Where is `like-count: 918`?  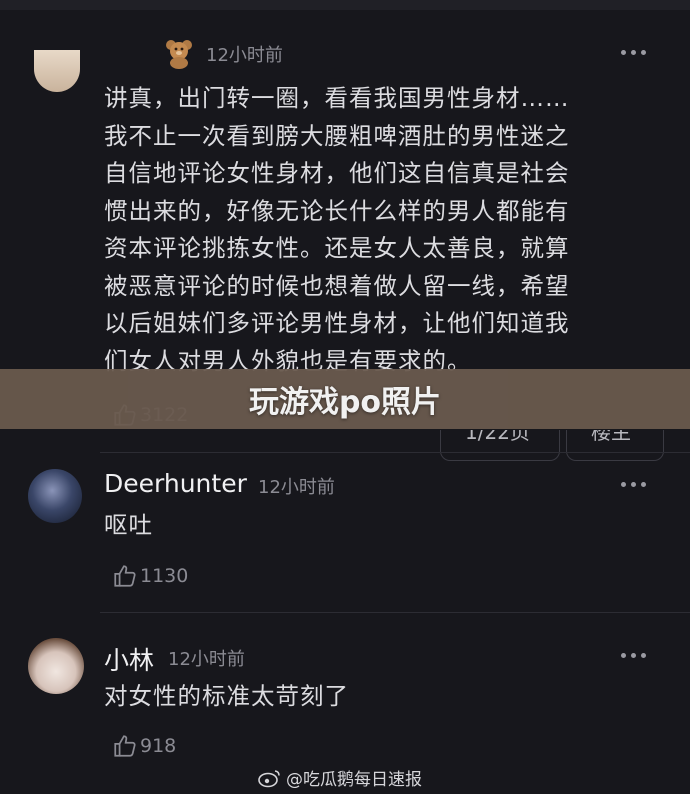 like-count: 918 is located at coordinates (158, 746).